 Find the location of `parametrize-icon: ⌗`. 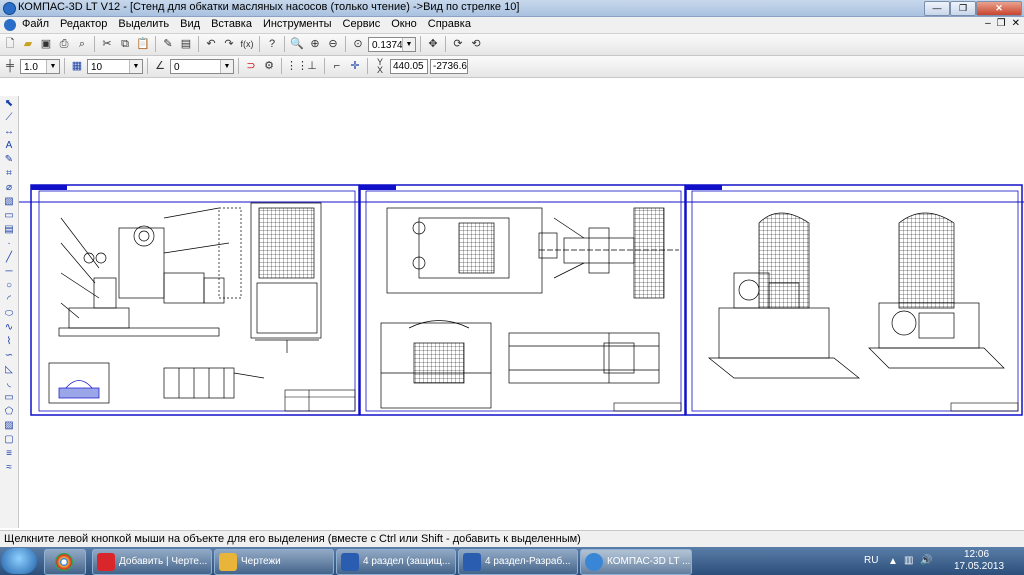

parametrize-icon: ⌗ is located at coordinates (9, 173).